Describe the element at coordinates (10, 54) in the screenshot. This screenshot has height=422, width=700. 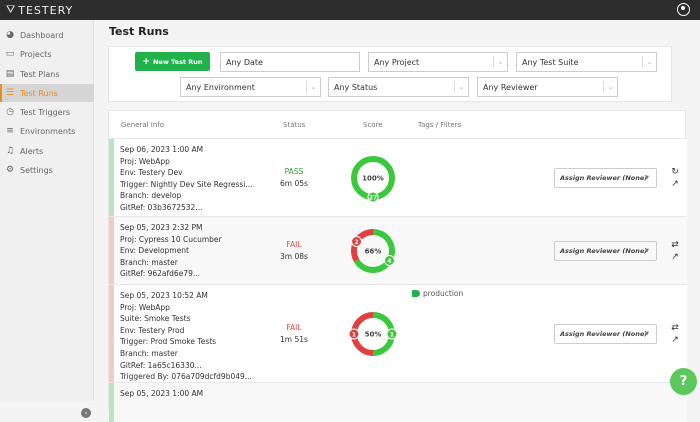
I see `folder-icon: ▭` at that location.